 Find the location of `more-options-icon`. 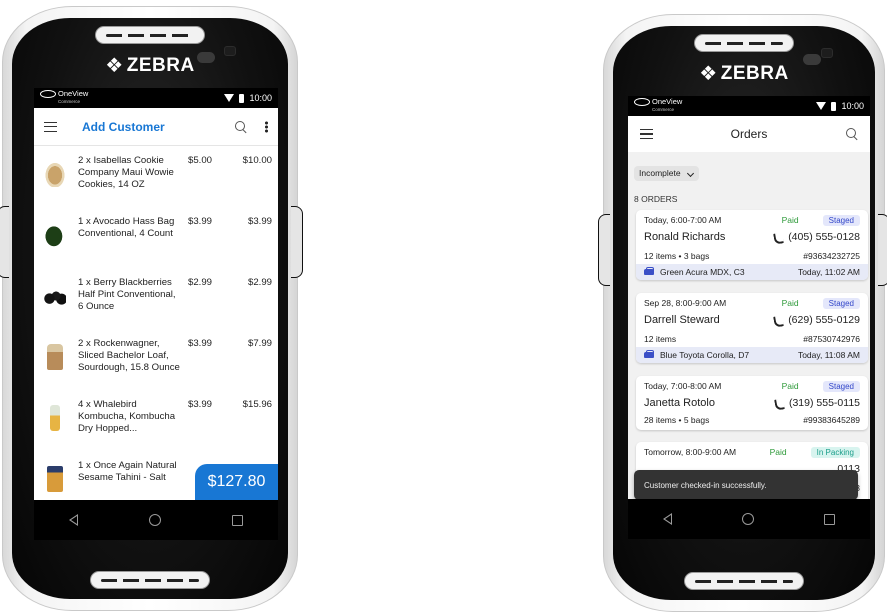

more-options-icon is located at coordinates (266, 126).